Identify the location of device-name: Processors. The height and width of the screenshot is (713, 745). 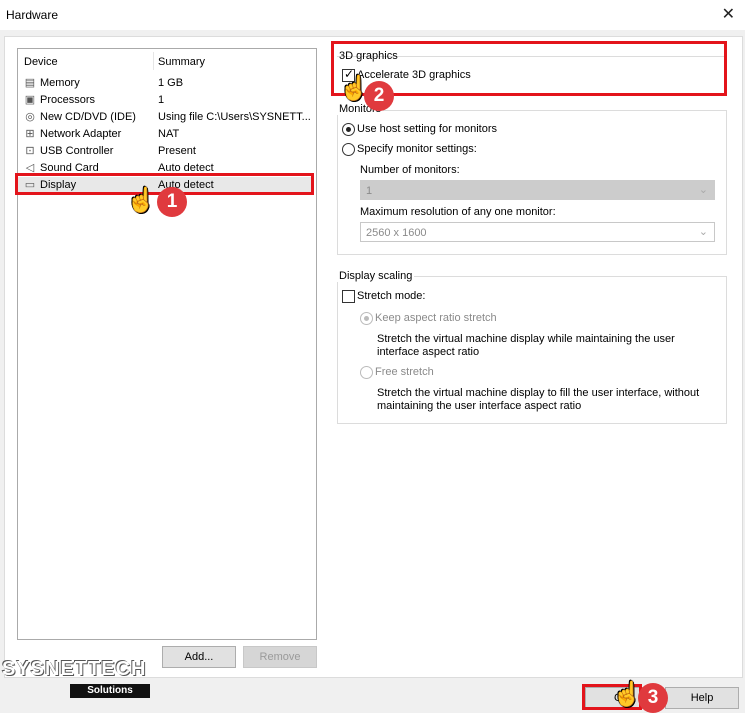
(68, 100).